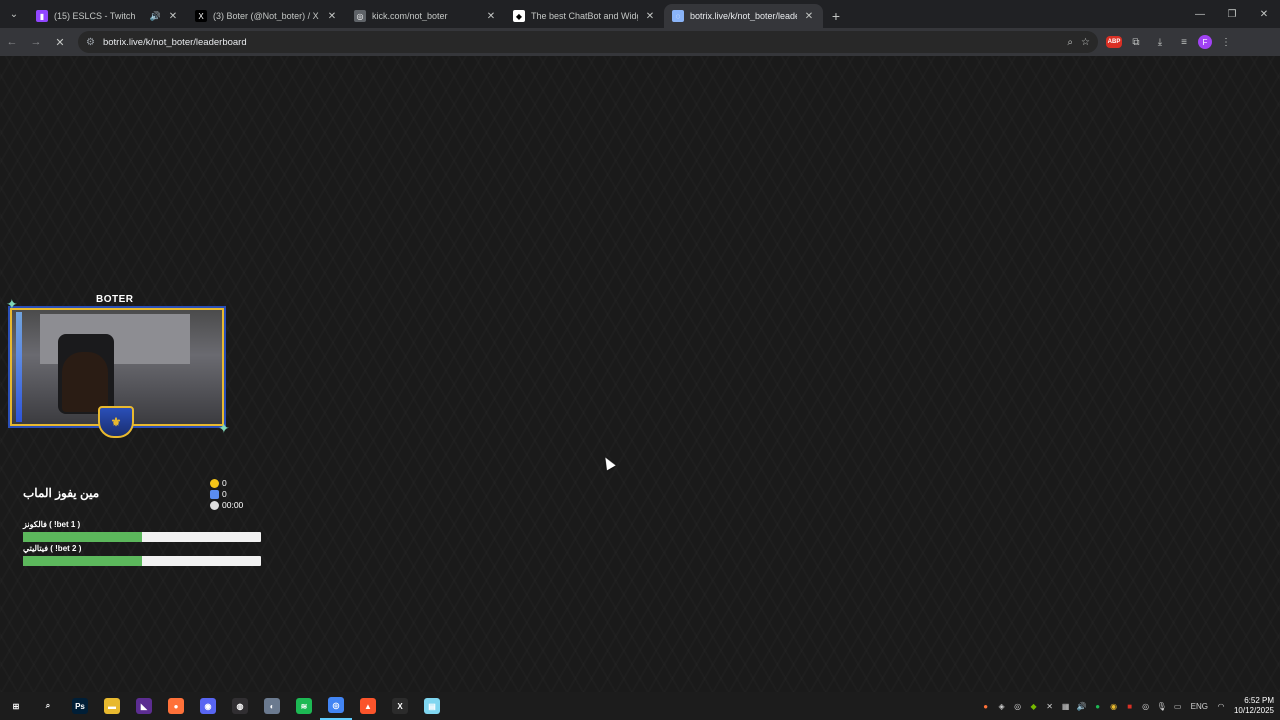 This screenshot has height=720, width=1280. I want to click on chrome-icon: ◎, so click(336, 706).